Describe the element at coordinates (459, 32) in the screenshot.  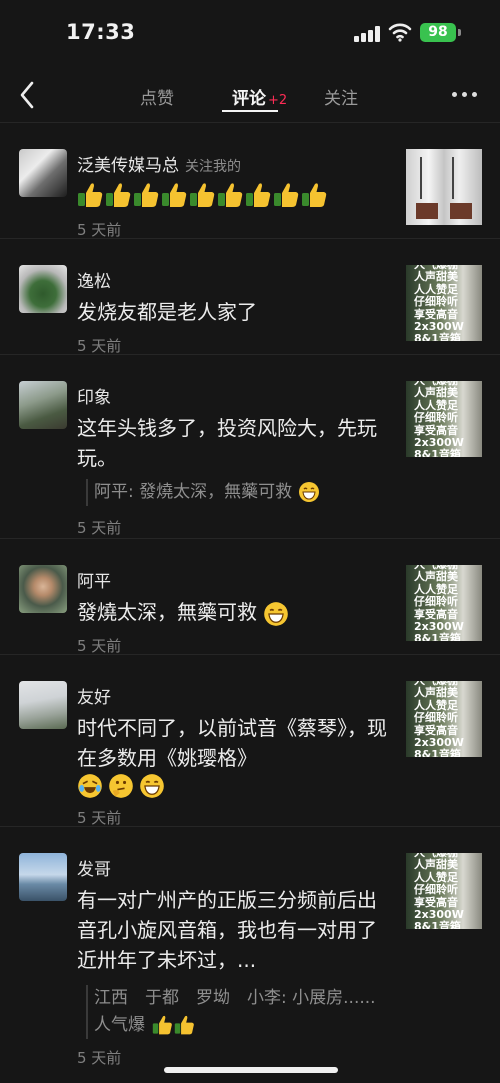
I see `battery-tip` at that location.